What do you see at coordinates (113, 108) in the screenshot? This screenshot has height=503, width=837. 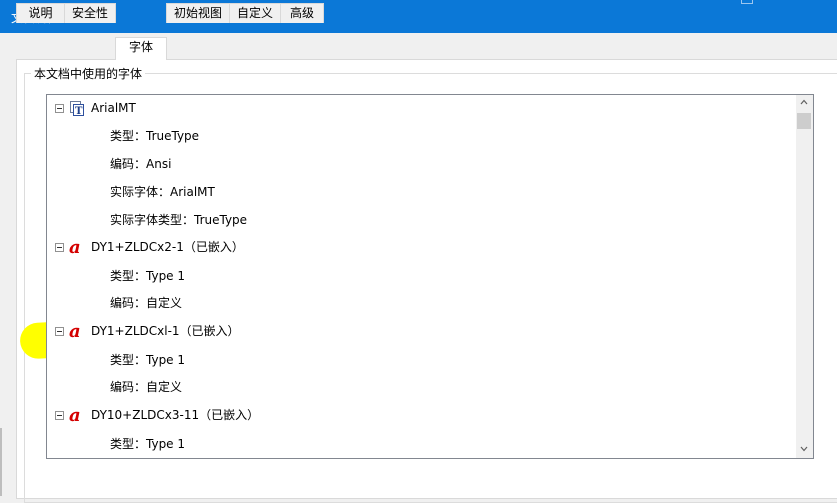 I see `font-name: ArialMT` at bounding box center [113, 108].